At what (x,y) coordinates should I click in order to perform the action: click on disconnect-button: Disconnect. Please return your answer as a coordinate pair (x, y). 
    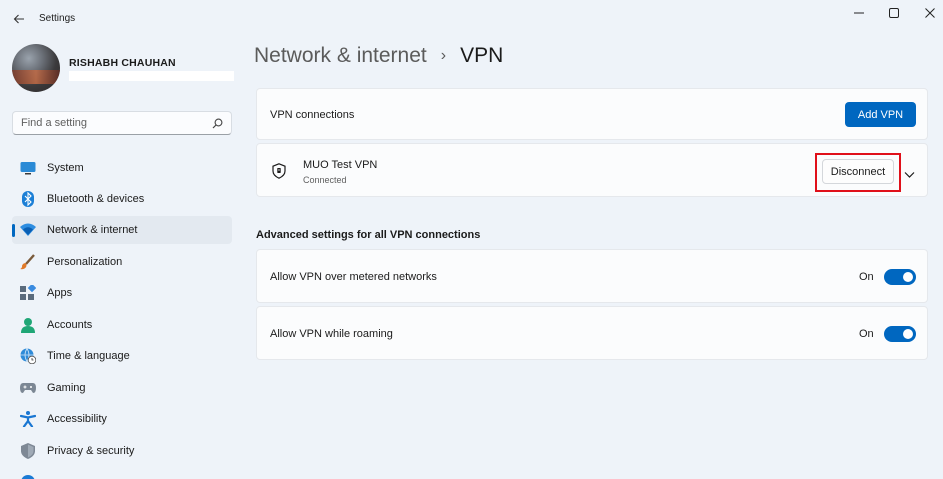
    Looking at the image, I should click on (858, 171).